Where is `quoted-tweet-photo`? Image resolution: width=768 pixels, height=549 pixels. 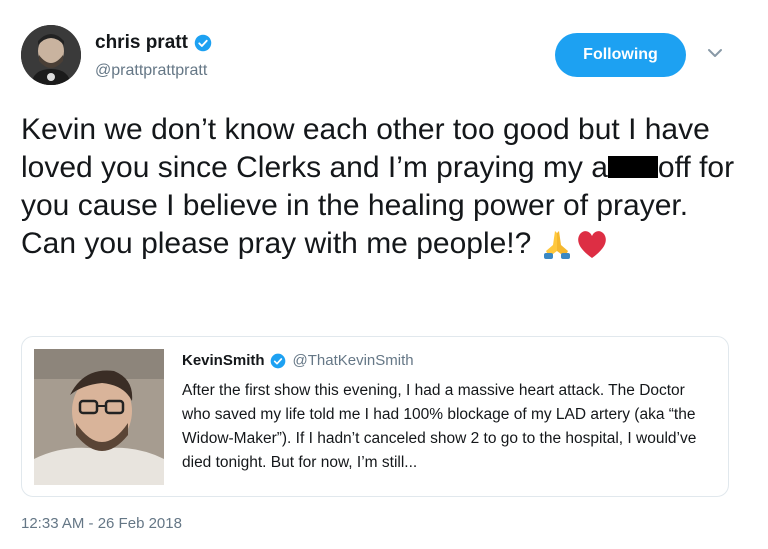
quoted-tweet-photo is located at coordinates (99, 417).